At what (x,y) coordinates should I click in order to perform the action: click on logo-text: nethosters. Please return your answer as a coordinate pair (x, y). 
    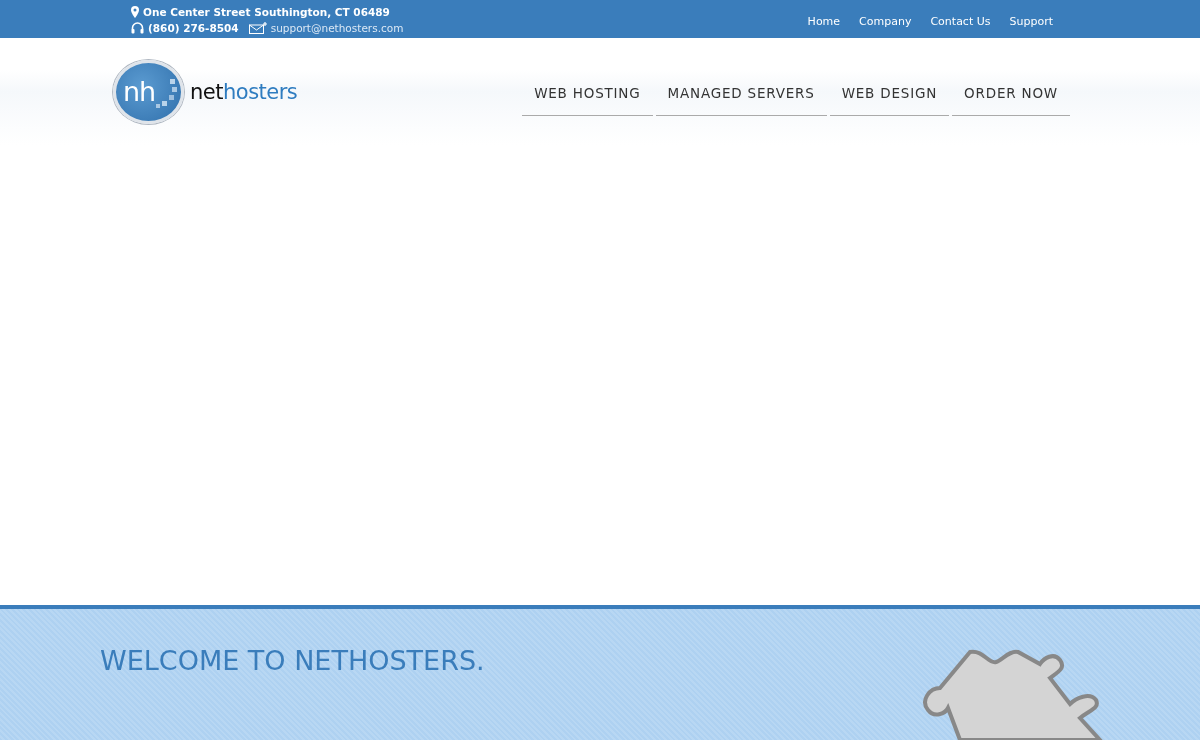
    Looking at the image, I should click on (244, 91).